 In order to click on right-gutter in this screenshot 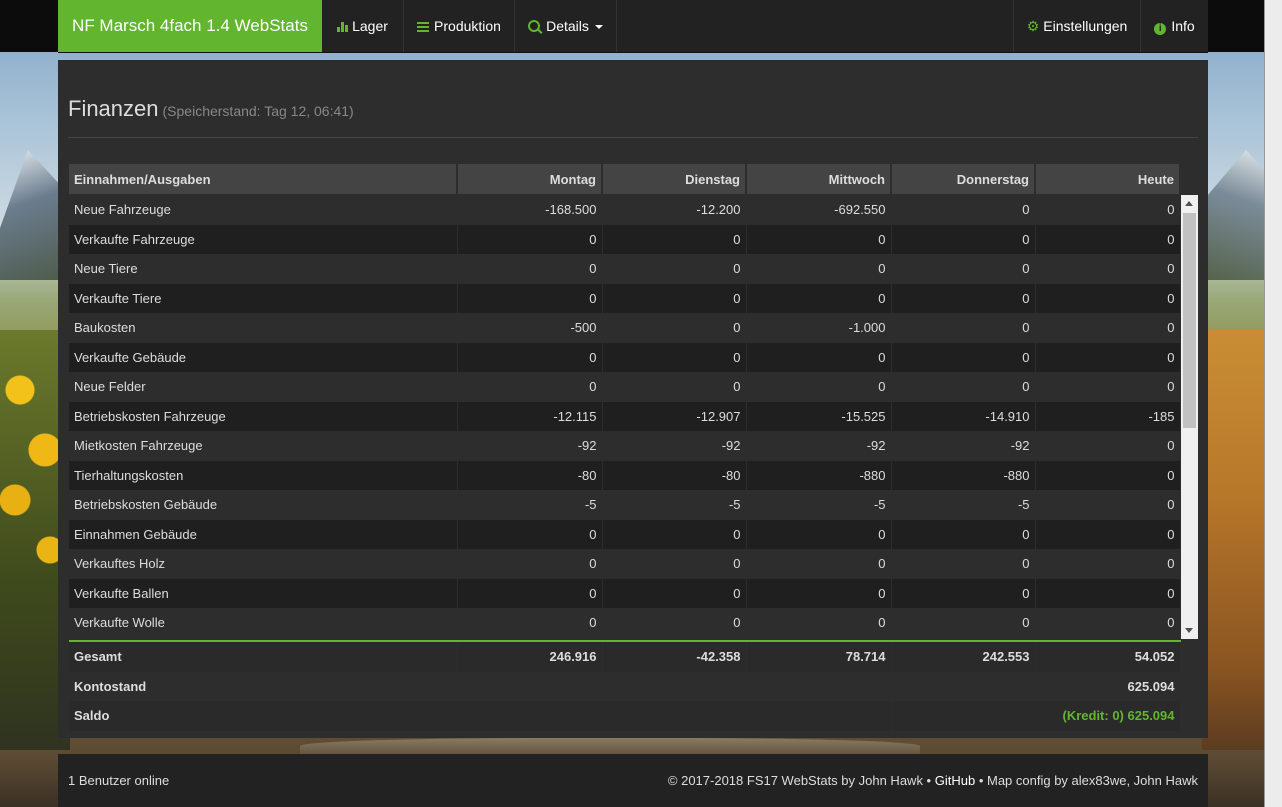, I will do `click(1236, 26)`.